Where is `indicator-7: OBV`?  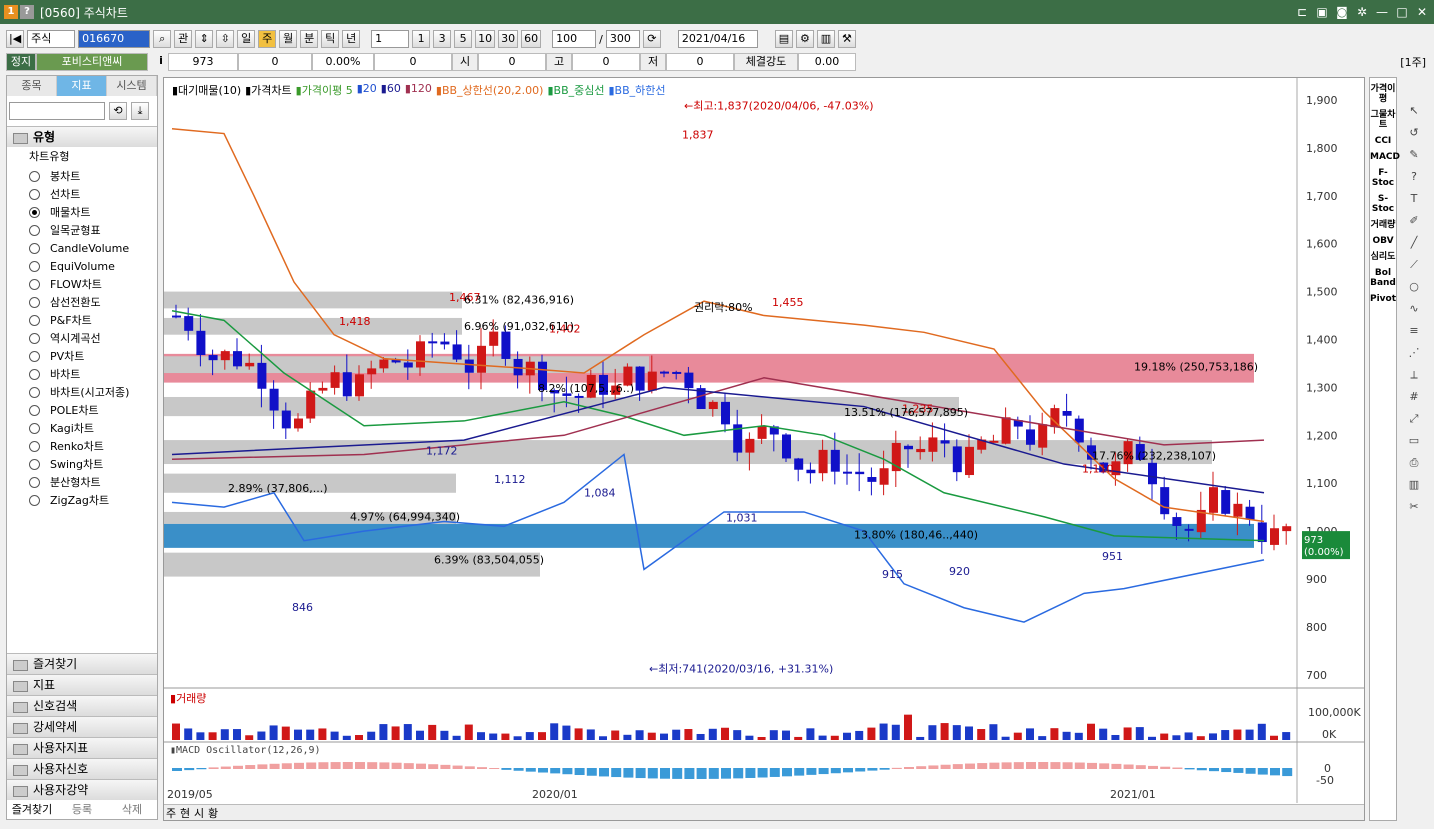
indicator-7: OBV is located at coordinates (1383, 241).